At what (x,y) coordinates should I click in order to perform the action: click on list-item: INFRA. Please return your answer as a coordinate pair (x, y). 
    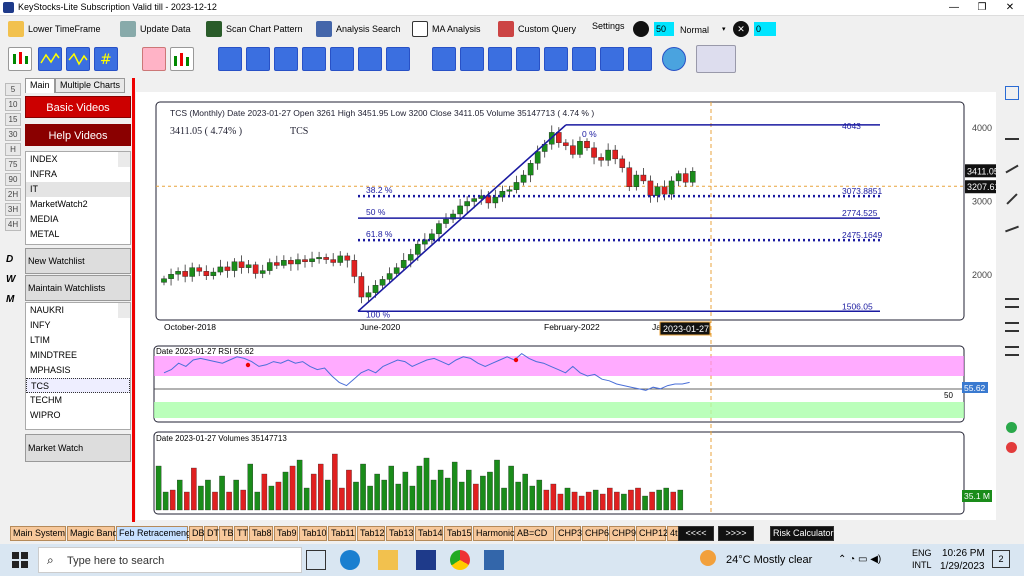
    Looking at the image, I should click on (78, 174).